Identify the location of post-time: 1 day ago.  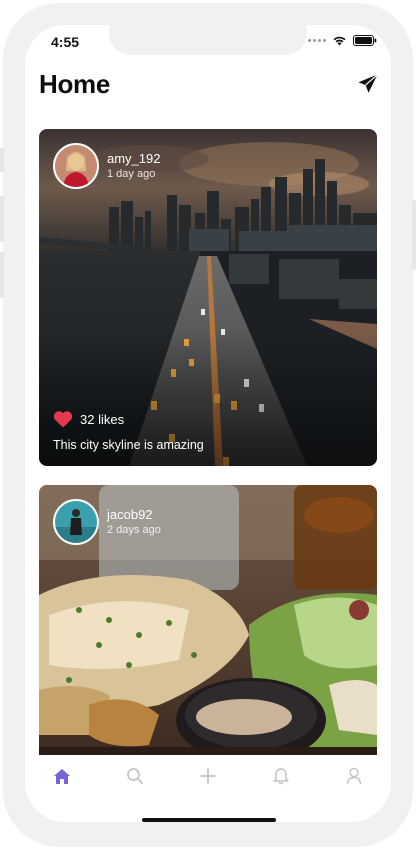
(131, 173).